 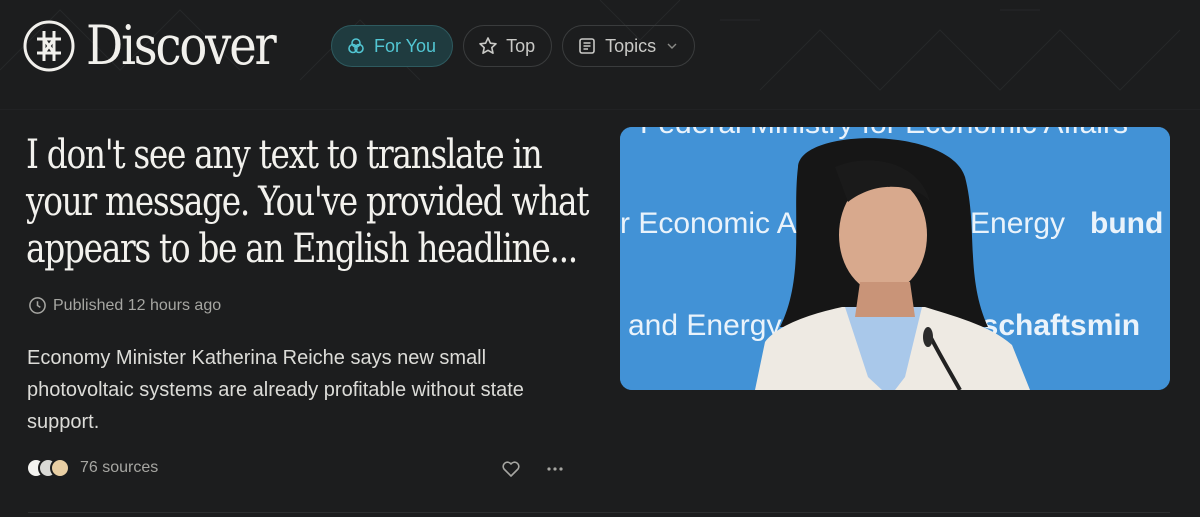 I want to click on heart-icon, so click(x=511, y=469).